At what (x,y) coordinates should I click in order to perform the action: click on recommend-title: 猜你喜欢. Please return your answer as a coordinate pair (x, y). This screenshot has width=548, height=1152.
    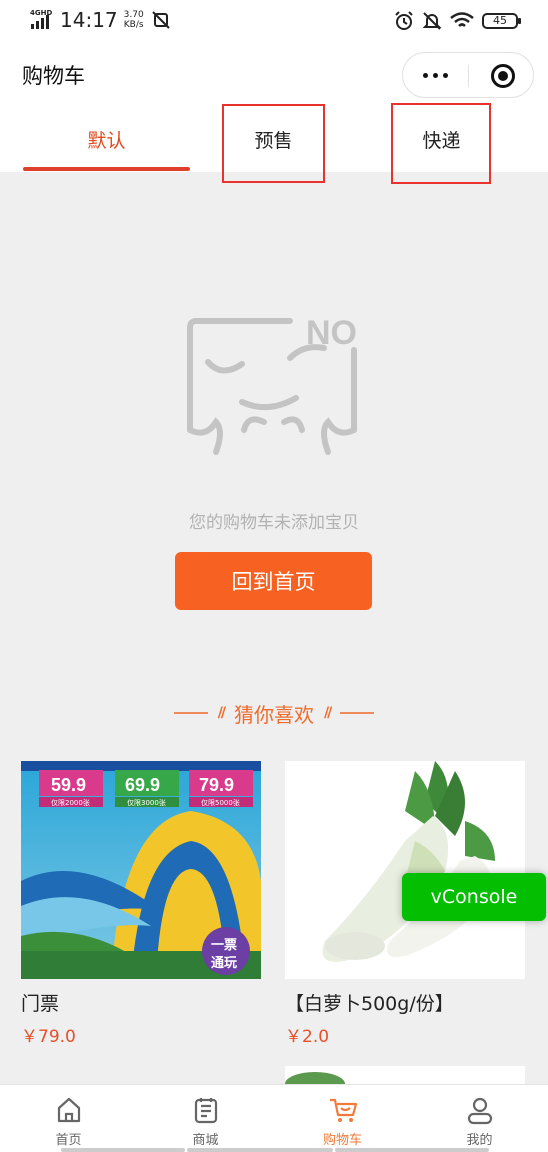
    Looking at the image, I should click on (274, 714).